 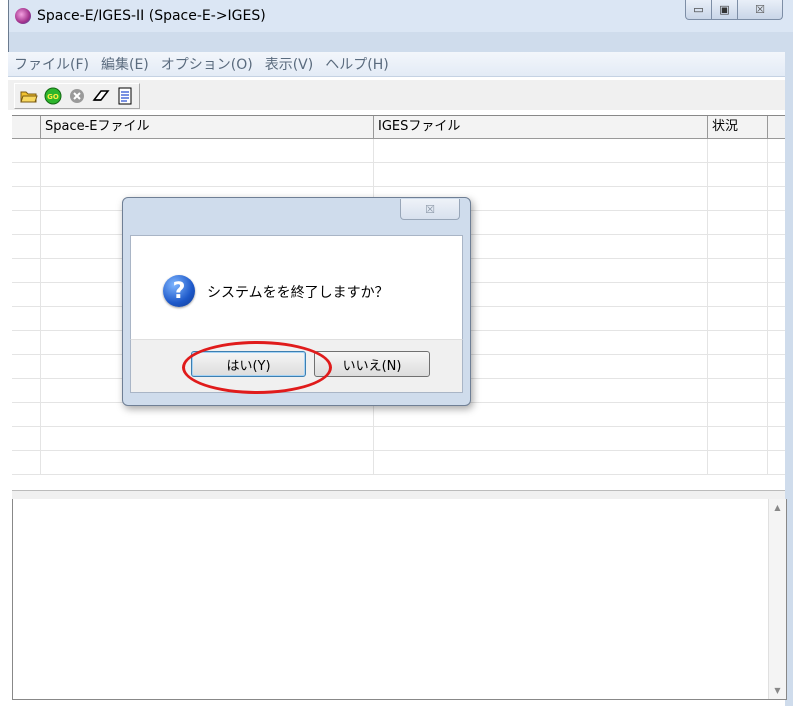 What do you see at coordinates (151, 16) in the screenshot?
I see `window-title: Space-E/IGES-II (Space-E->IGES)` at bounding box center [151, 16].